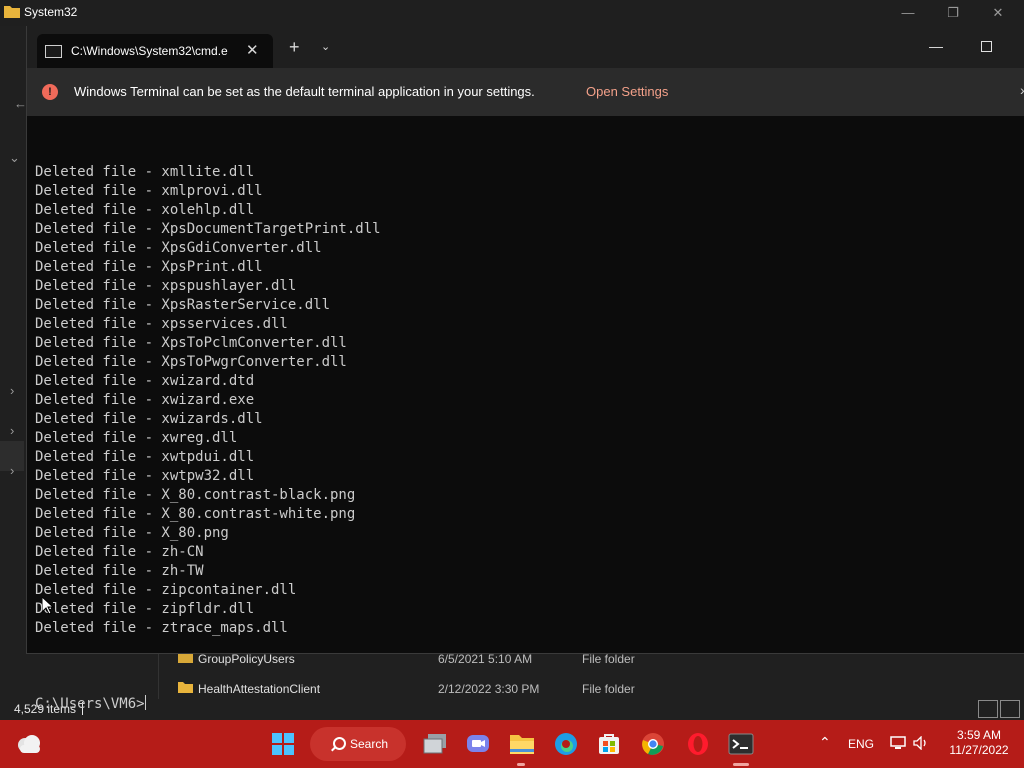 The height and width of the screenshot is (768, 1024). What do you see at coordinates (435, 744) in the screenshot?
I see `task-view-icon` at bounding box center [435, 744].